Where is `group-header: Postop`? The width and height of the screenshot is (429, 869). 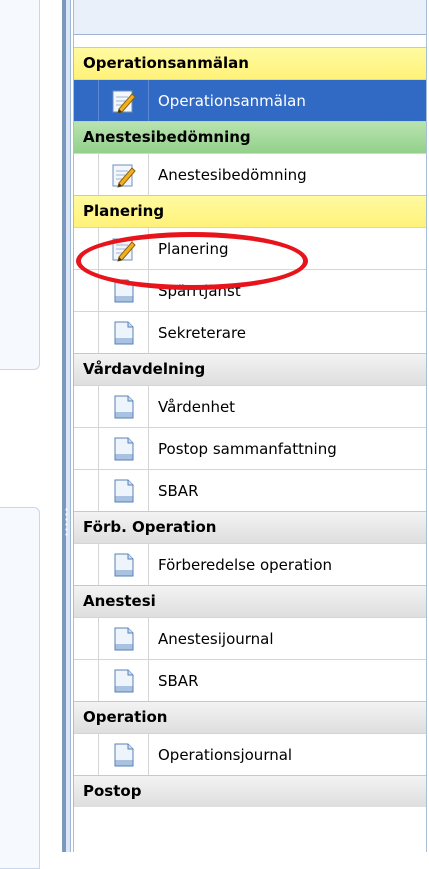 group-header: Postop is located at coordinates (250, 791).